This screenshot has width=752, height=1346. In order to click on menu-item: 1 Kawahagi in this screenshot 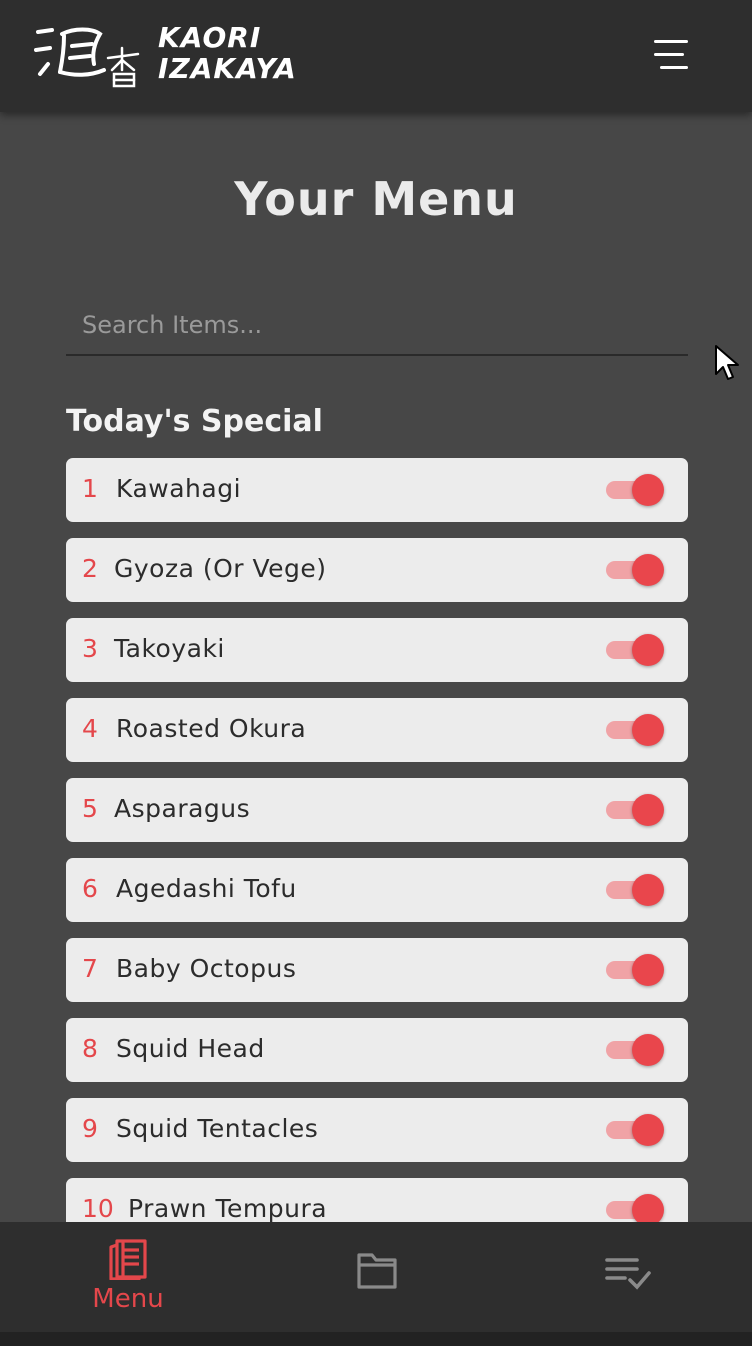, I will do `click(377, 490)`.